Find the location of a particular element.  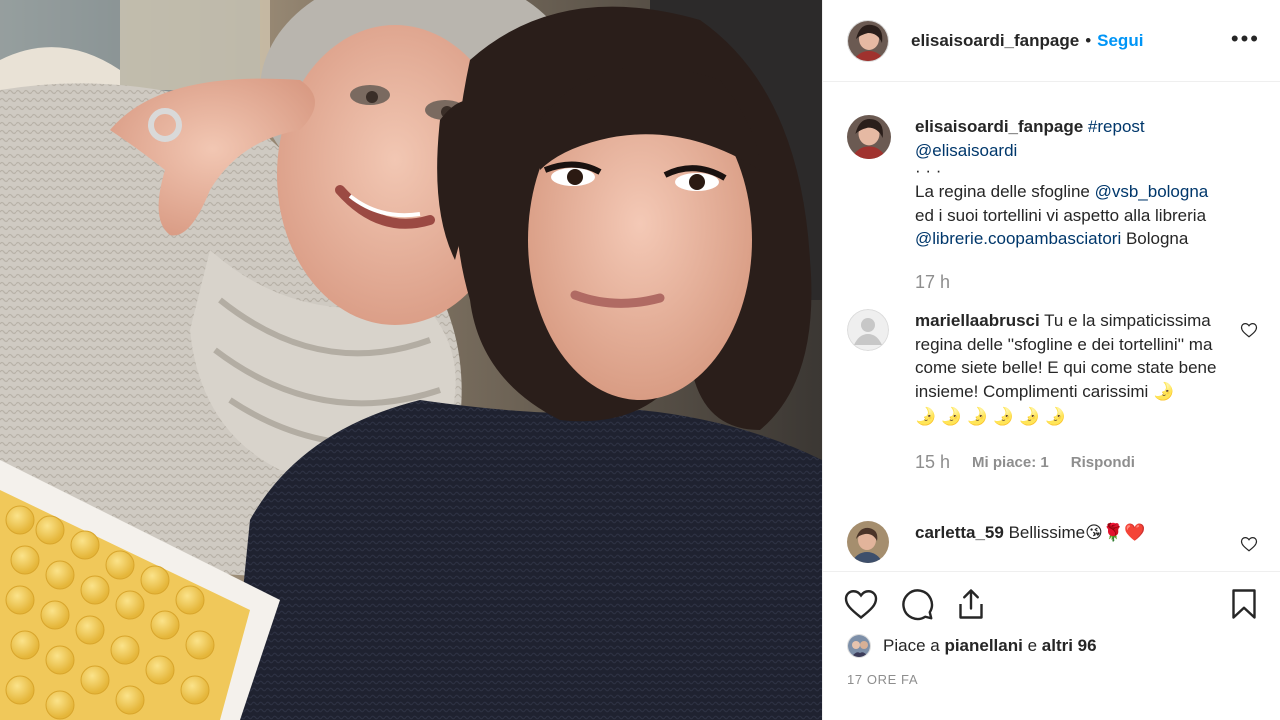

comment-avatar is located at coordinates (868, 542).